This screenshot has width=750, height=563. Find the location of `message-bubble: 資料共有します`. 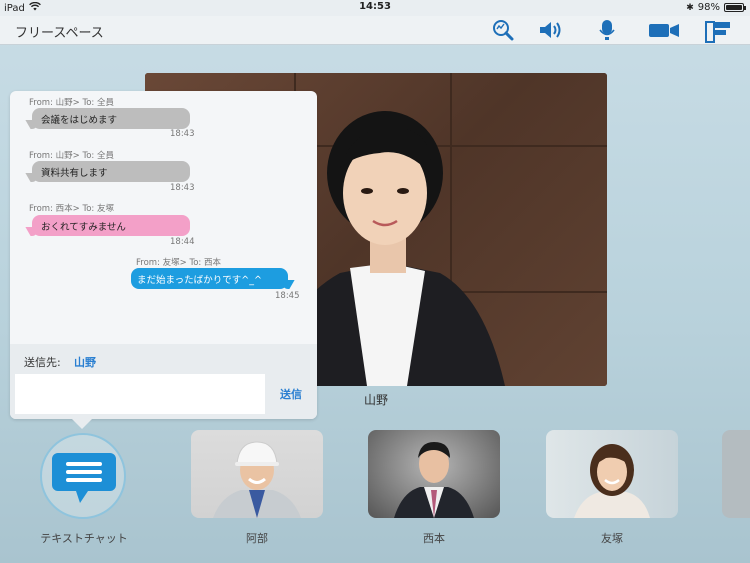

message-bubble: 資料共有します is located at coordinates (111, 171).